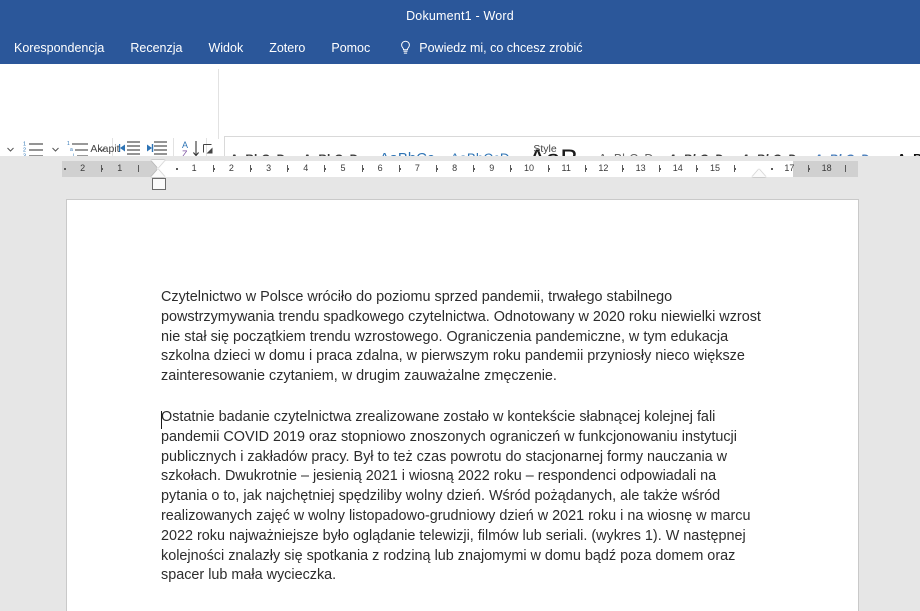  Describe the element at coordinates (826, 168) in the screenshot. I see `ruler-label: 18` at that location.